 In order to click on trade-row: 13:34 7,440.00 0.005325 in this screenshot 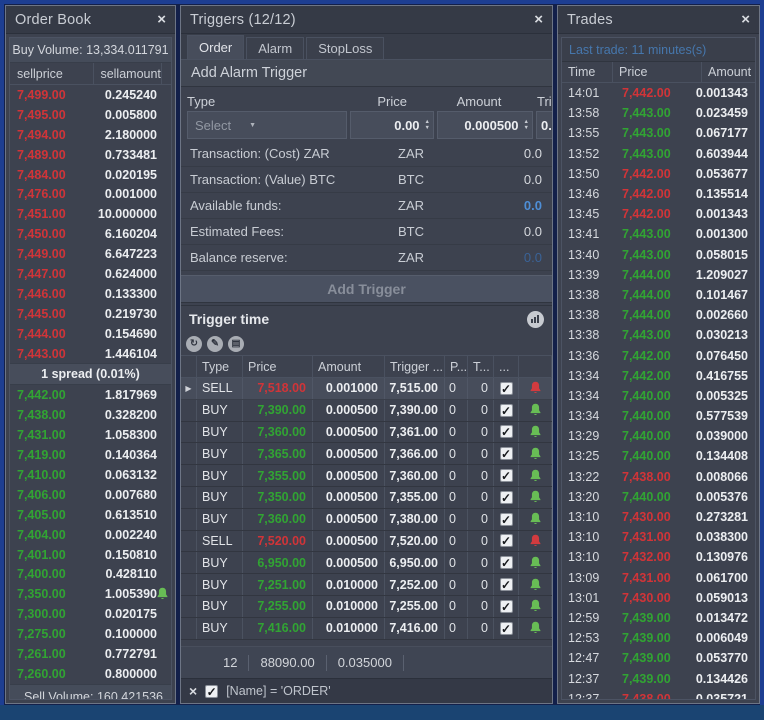, I will do `click(658, 396)`.